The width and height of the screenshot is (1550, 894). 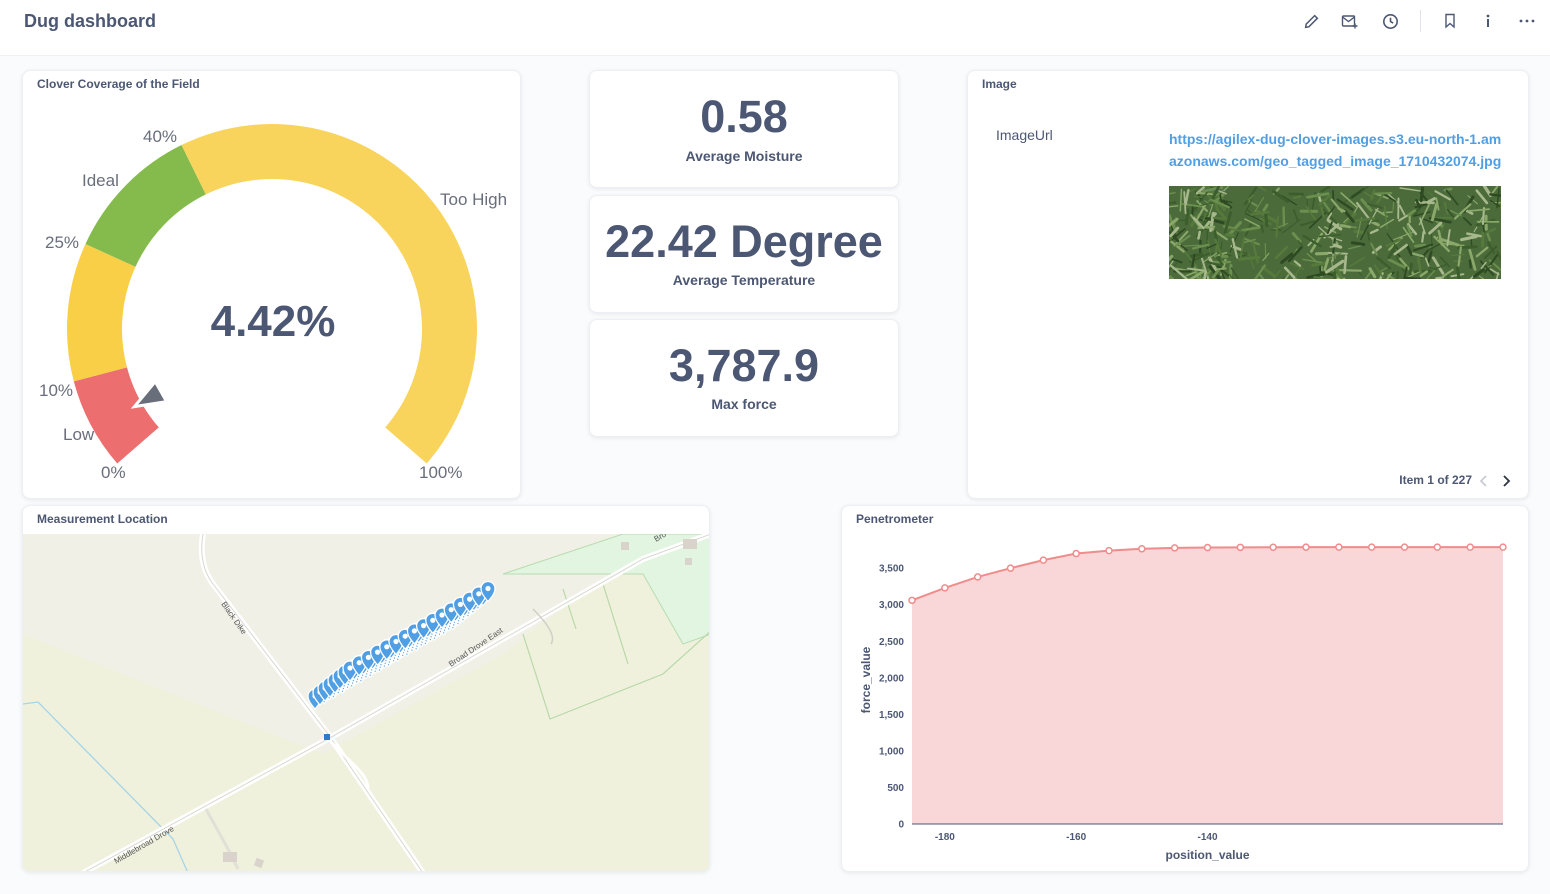 I want to click on more-button, so click(x=1527, y=21).